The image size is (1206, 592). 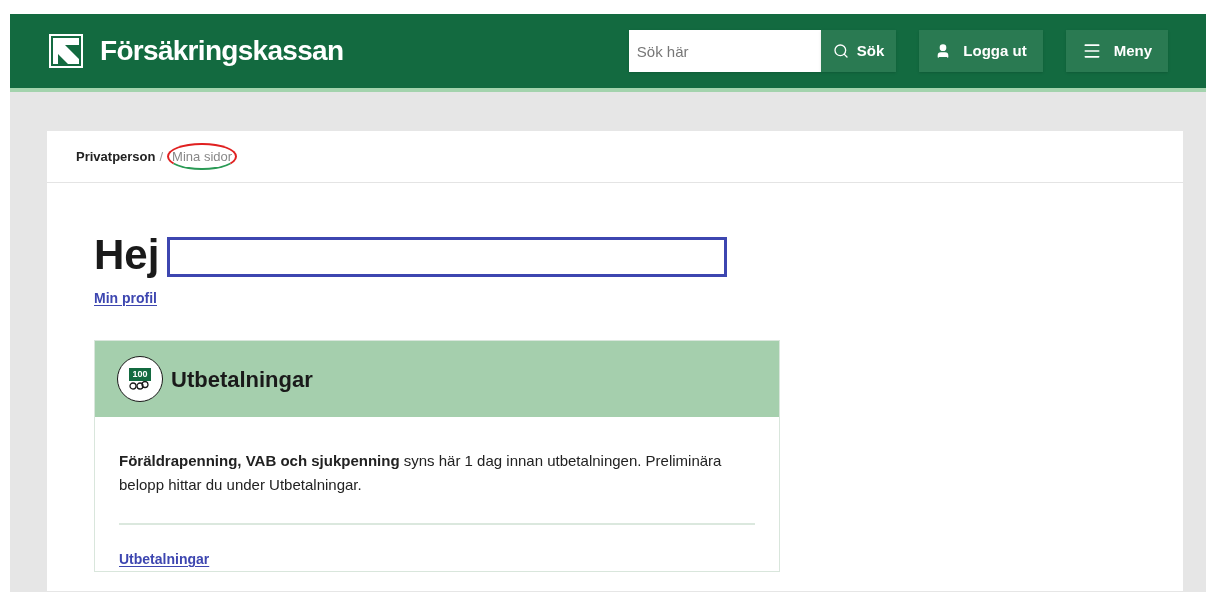 What do you see at coordinates (127, 255) in the screenshot?
I see `greeting-heading: Hej` at bounding box center [127, 255].